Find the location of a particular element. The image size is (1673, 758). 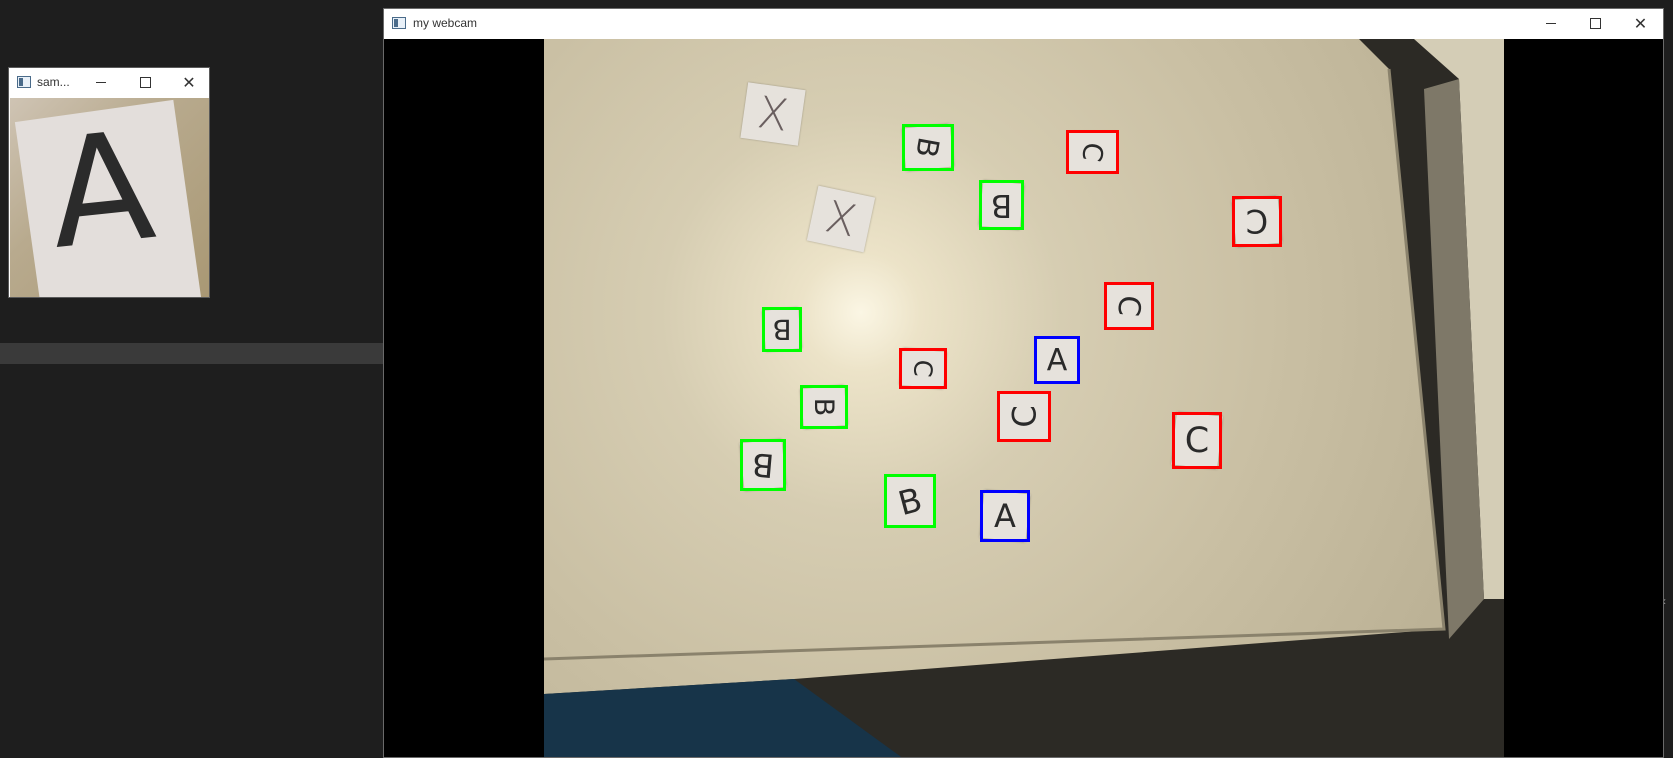

webcam-window-title: my webcam is located at coordinates (445, 23).